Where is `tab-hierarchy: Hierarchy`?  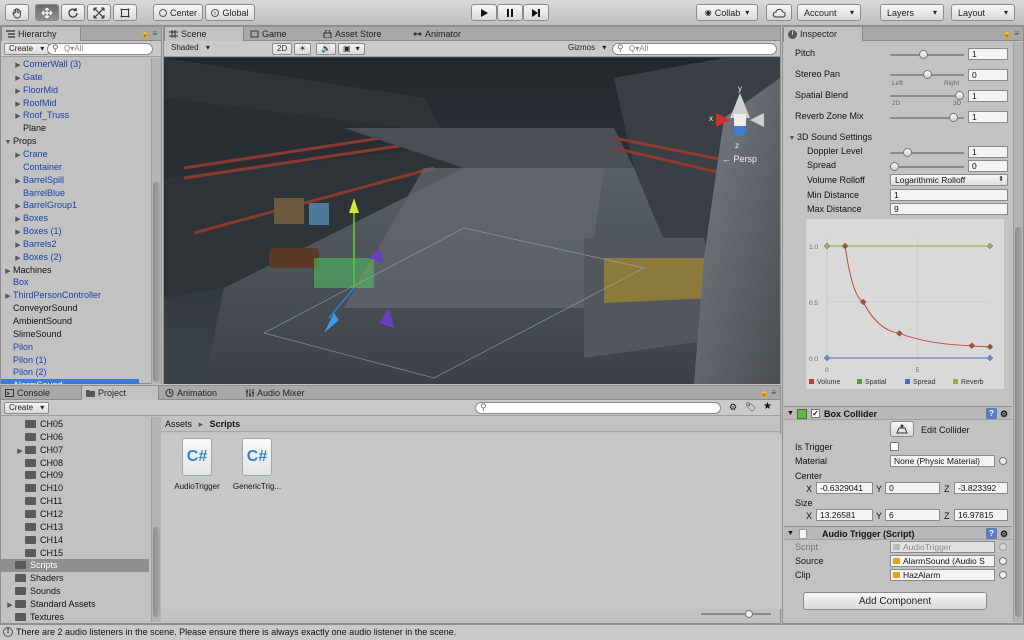 tab-hierarchy: Hierarchy is located at coordinates (41, 34).